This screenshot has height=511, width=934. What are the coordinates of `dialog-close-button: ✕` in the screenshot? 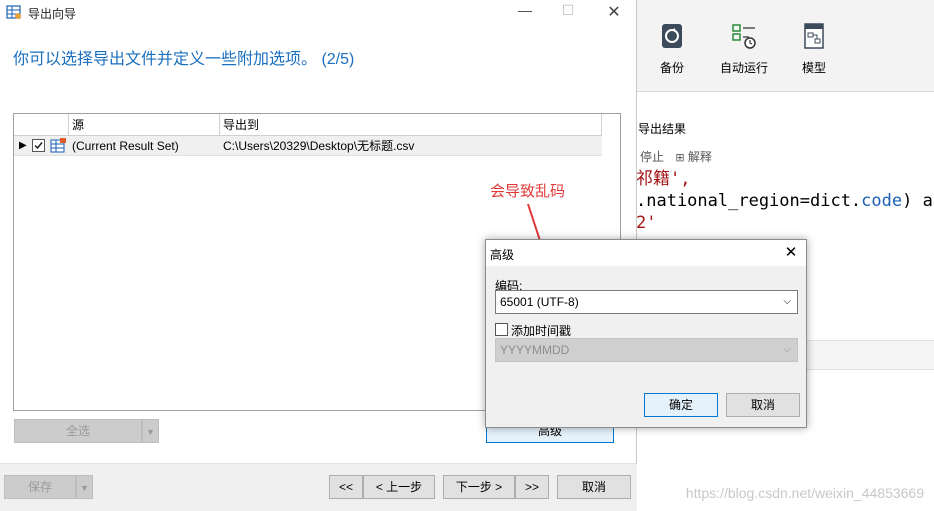 It's located at (791, 253).